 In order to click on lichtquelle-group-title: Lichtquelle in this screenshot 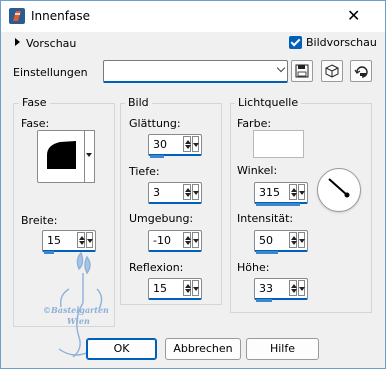, I will do `click(268, 102)`.